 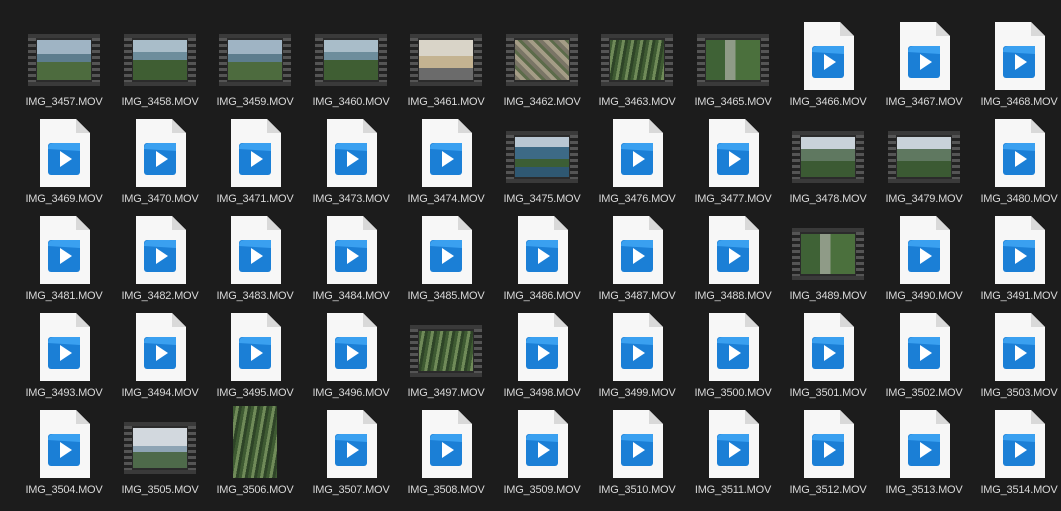 I want to click on file-item: IMG_3482.MOV, so click(x=160, y=254).